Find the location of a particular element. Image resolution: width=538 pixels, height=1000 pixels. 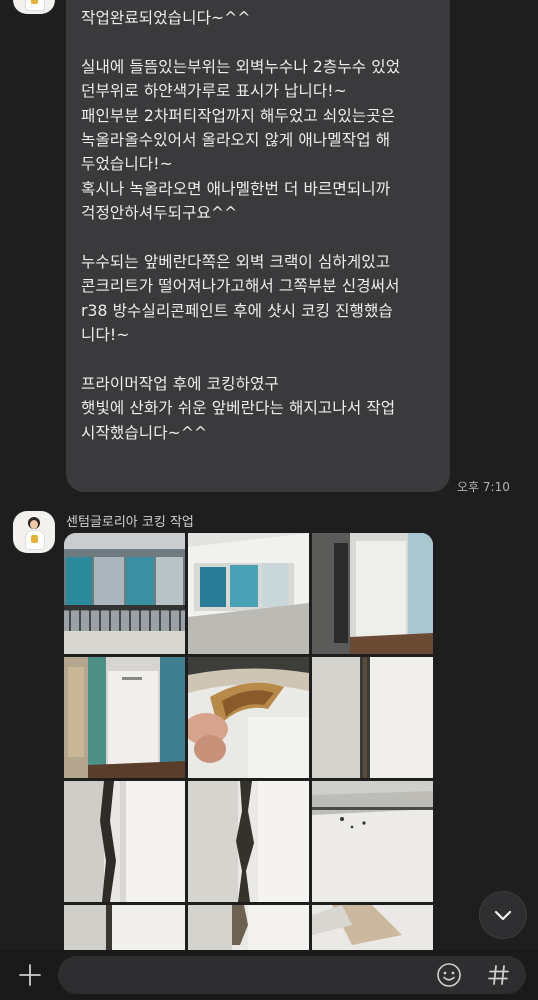

message-time: 오후 7:10 is located at coordinates (483, 487).